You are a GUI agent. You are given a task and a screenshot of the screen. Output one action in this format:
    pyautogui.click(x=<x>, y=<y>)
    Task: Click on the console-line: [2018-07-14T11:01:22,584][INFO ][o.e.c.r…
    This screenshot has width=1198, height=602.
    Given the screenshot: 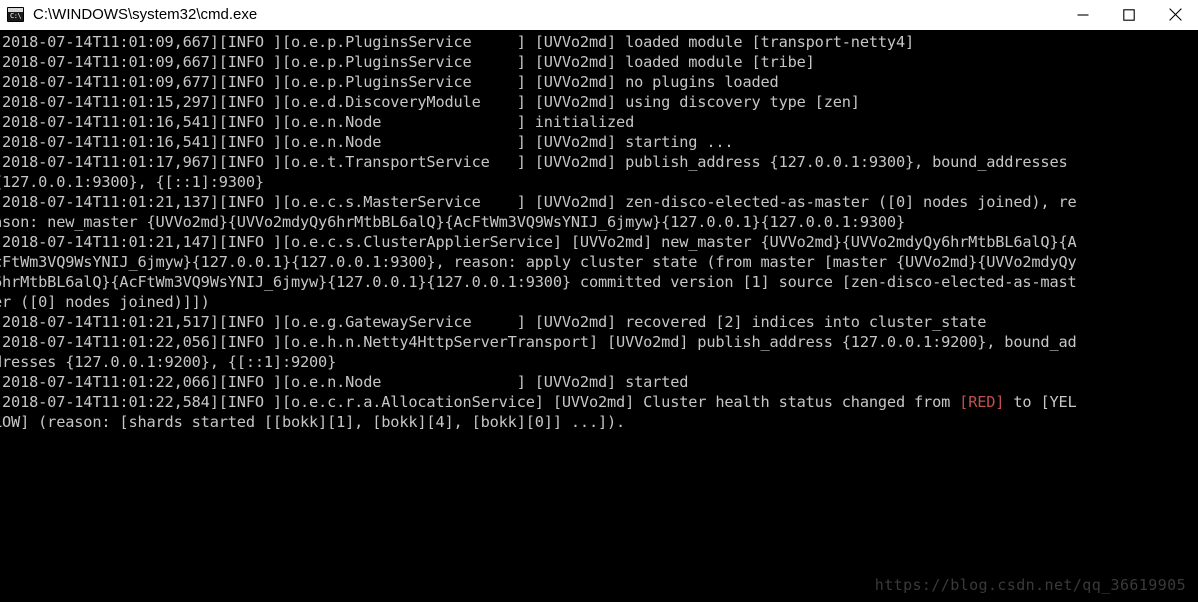 What is the action you would take?
    pyautogui.click(x=538, y=402)
    